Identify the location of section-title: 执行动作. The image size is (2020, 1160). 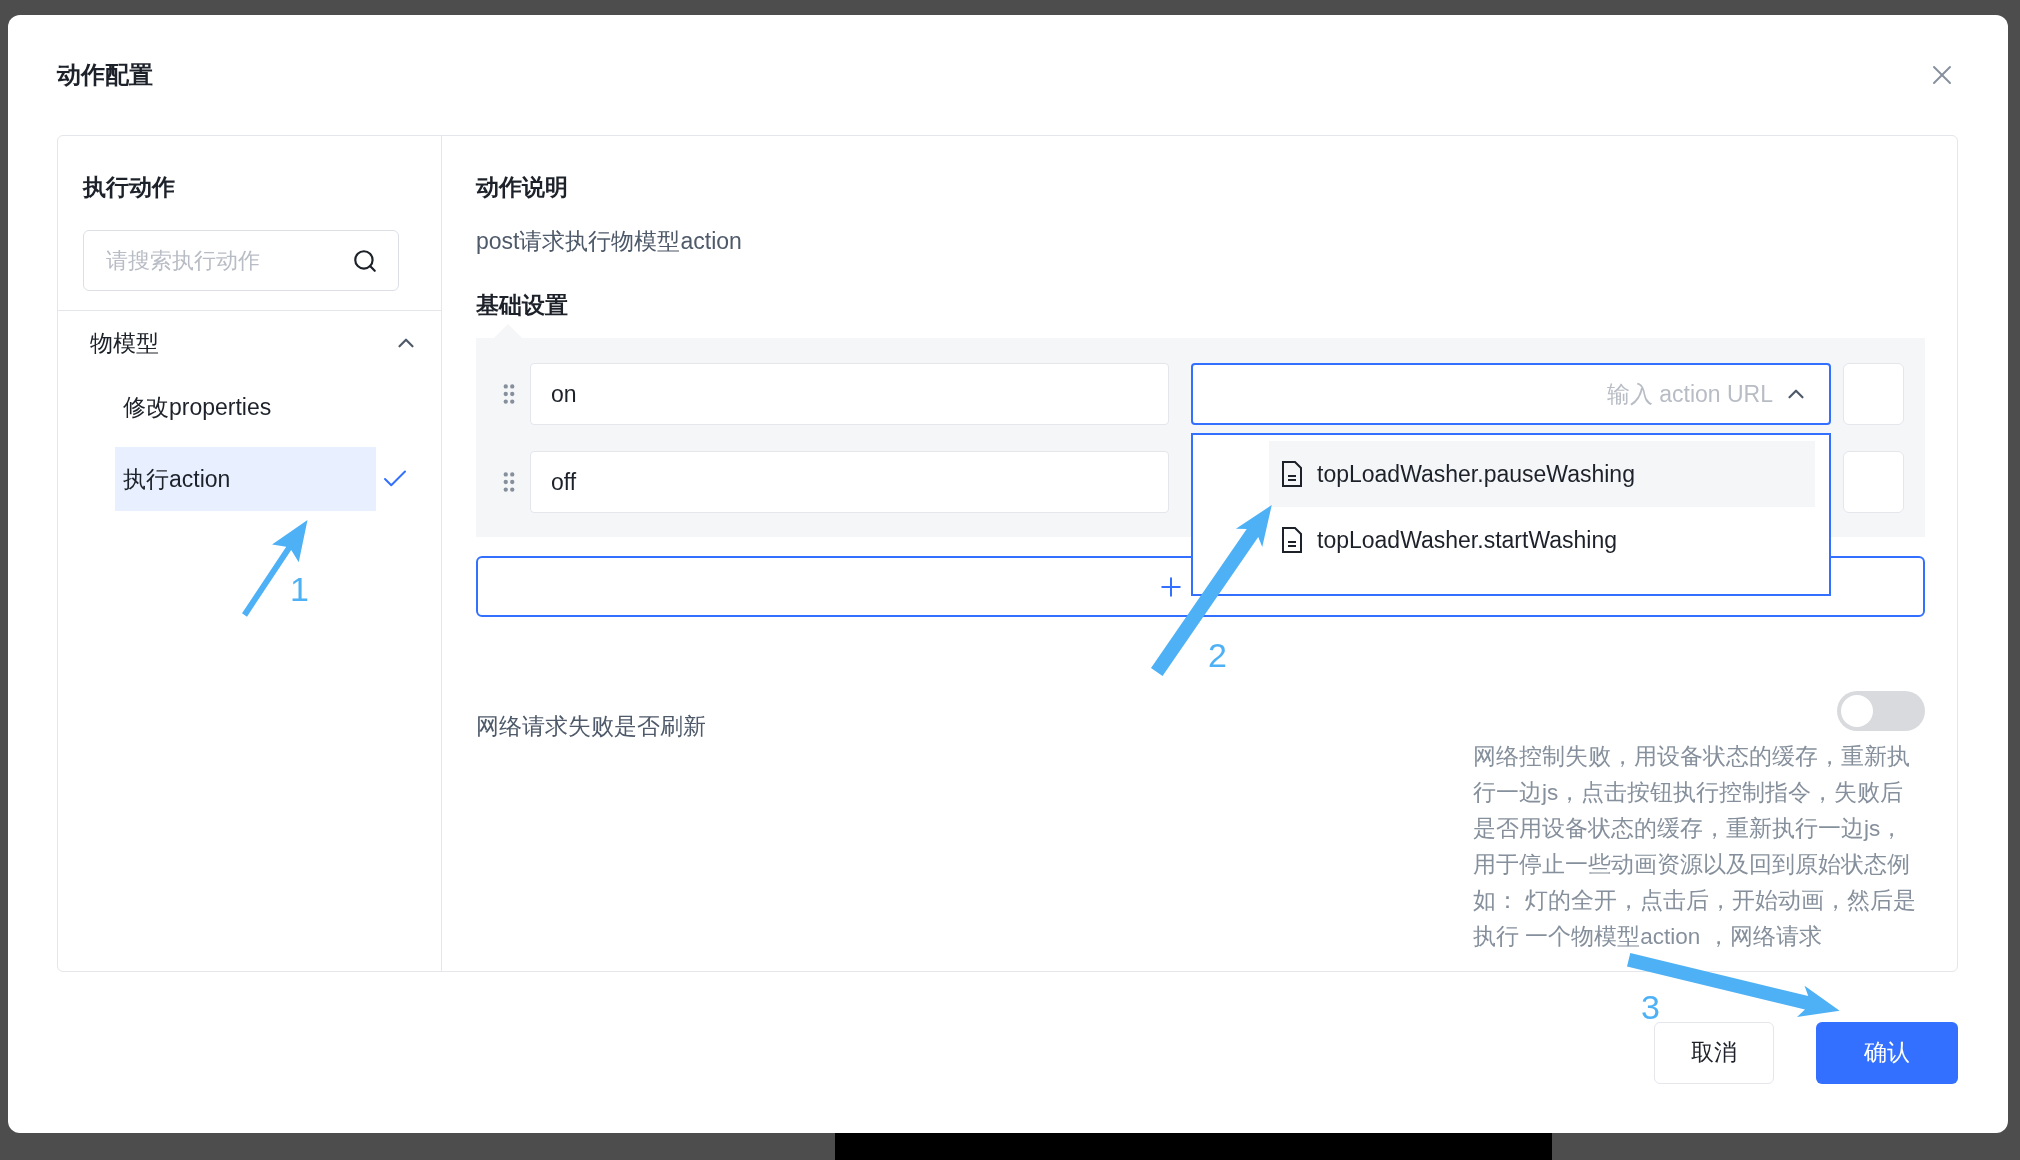
(129, 187).